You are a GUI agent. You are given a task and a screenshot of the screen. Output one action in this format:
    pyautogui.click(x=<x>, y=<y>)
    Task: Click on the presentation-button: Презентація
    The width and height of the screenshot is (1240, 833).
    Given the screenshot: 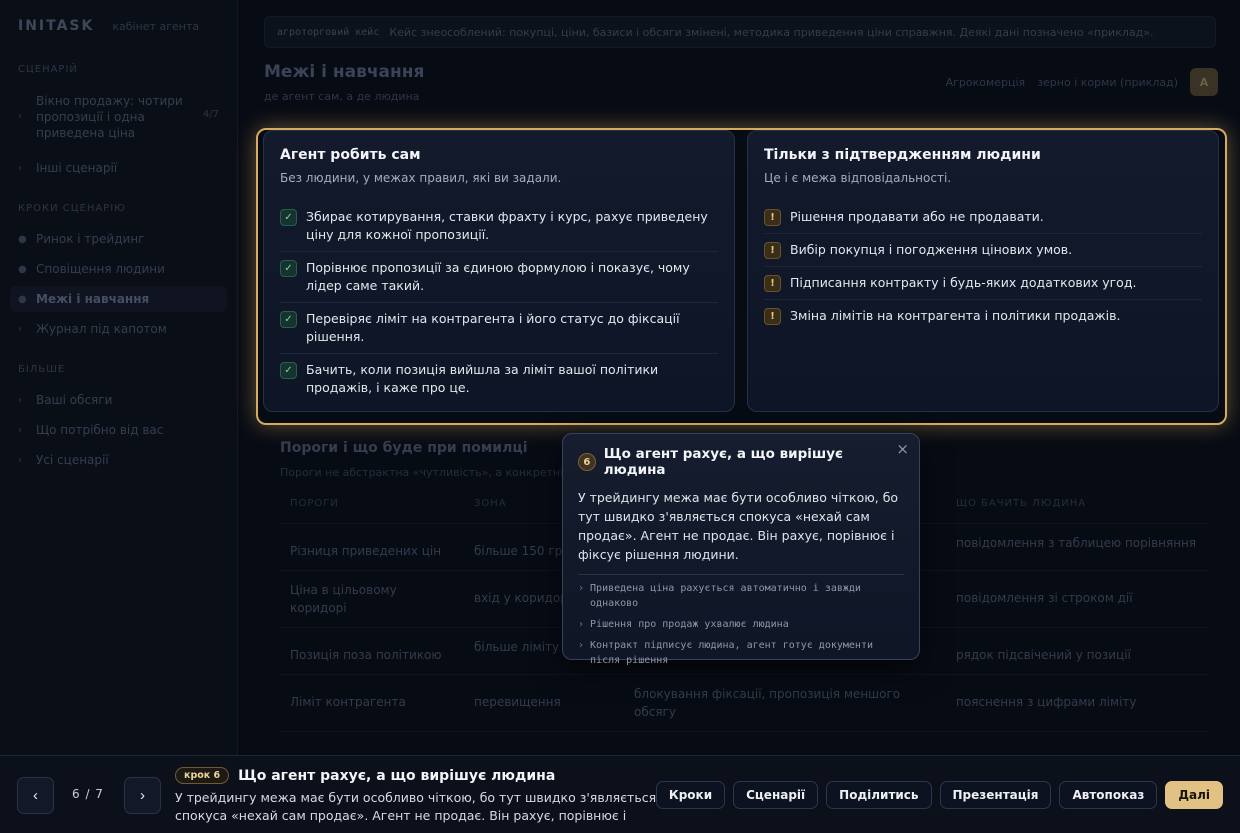 What is the action you would take?
    pyautogui.click(x=995, y=795)
    